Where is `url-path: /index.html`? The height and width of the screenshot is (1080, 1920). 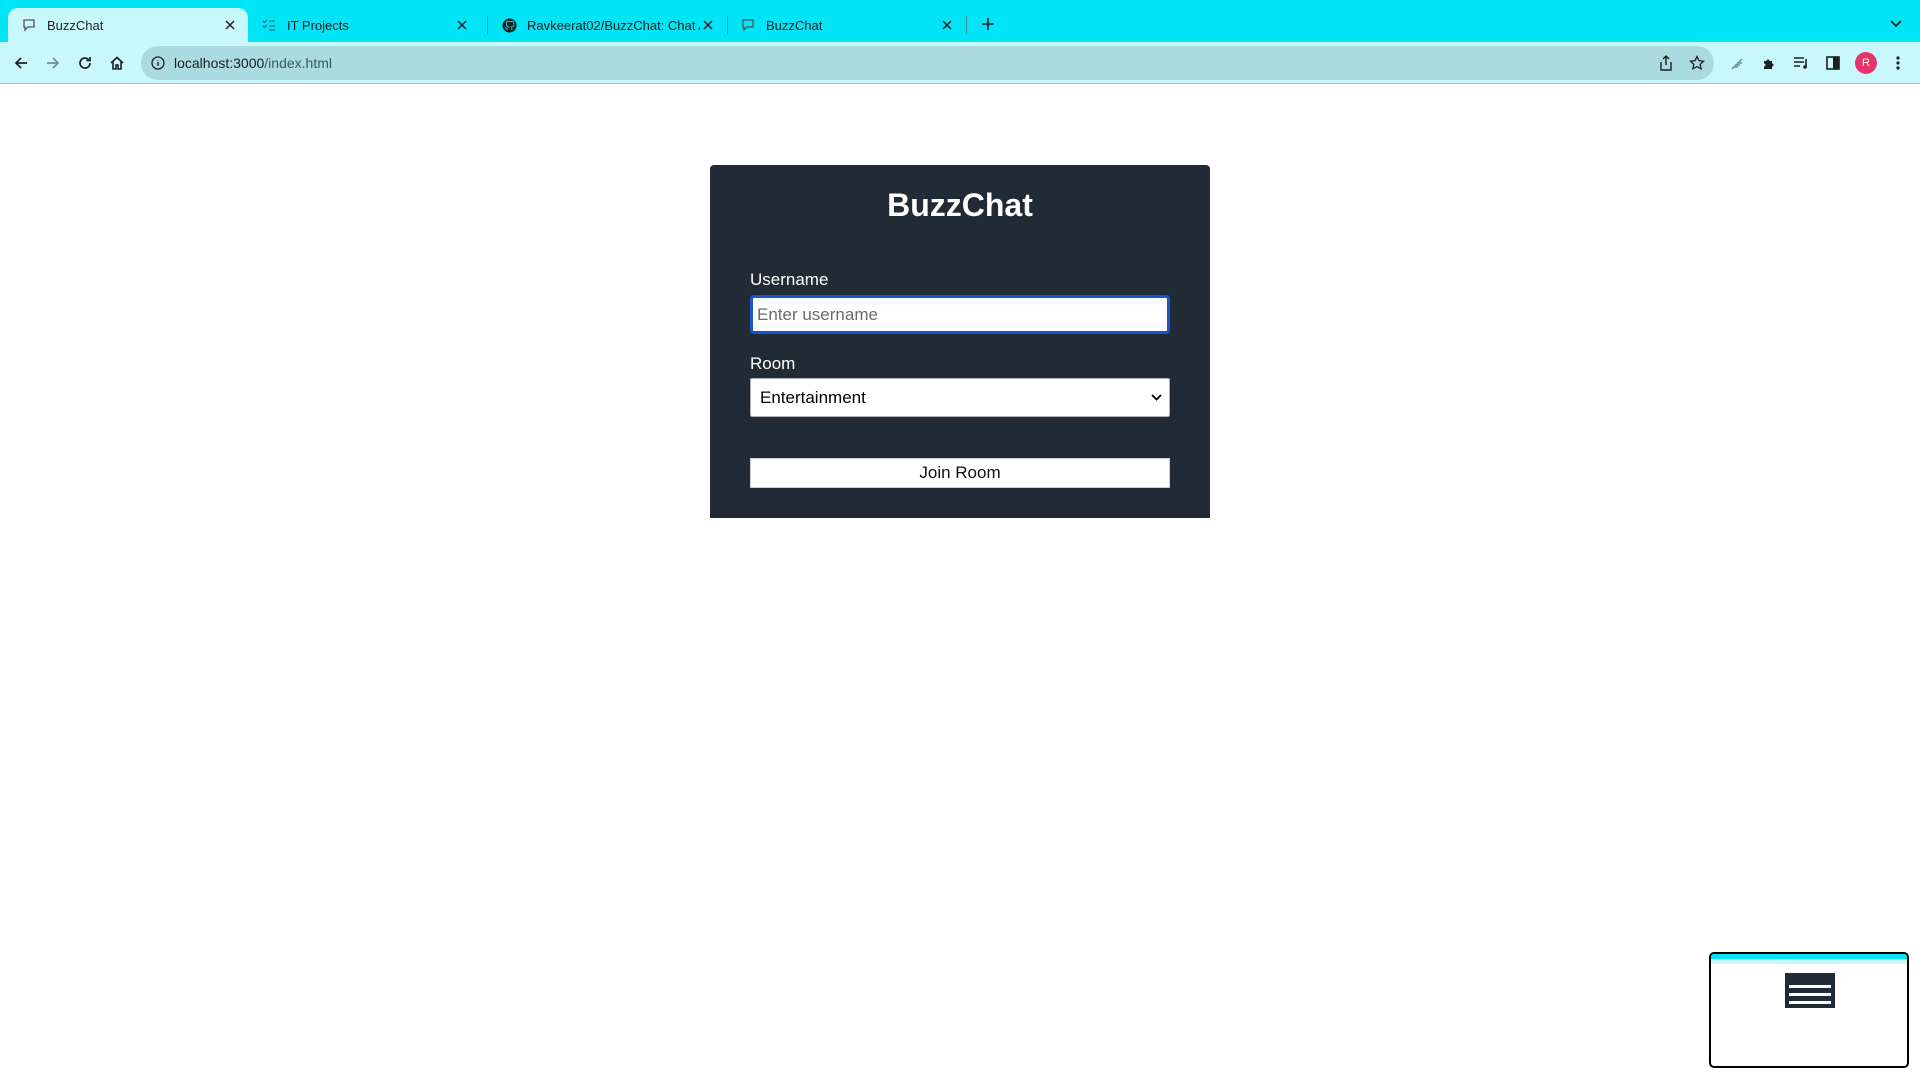 url-path: /index.html is located at coordinates (298, 63).